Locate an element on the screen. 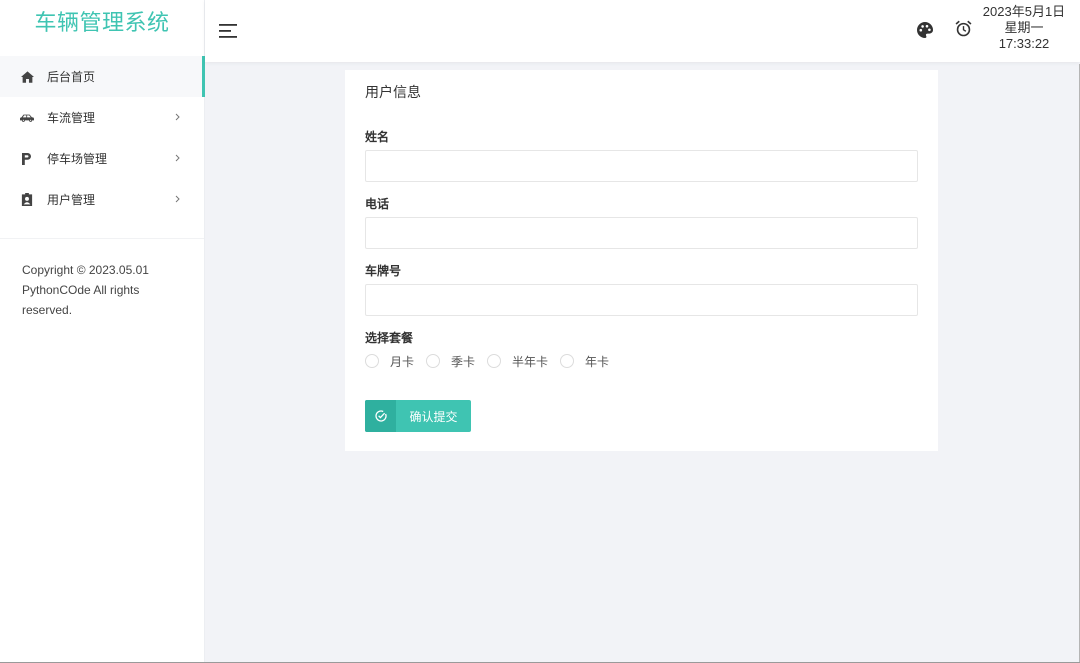  field-name-group: 姓名 is located at coordinates (641, 154).